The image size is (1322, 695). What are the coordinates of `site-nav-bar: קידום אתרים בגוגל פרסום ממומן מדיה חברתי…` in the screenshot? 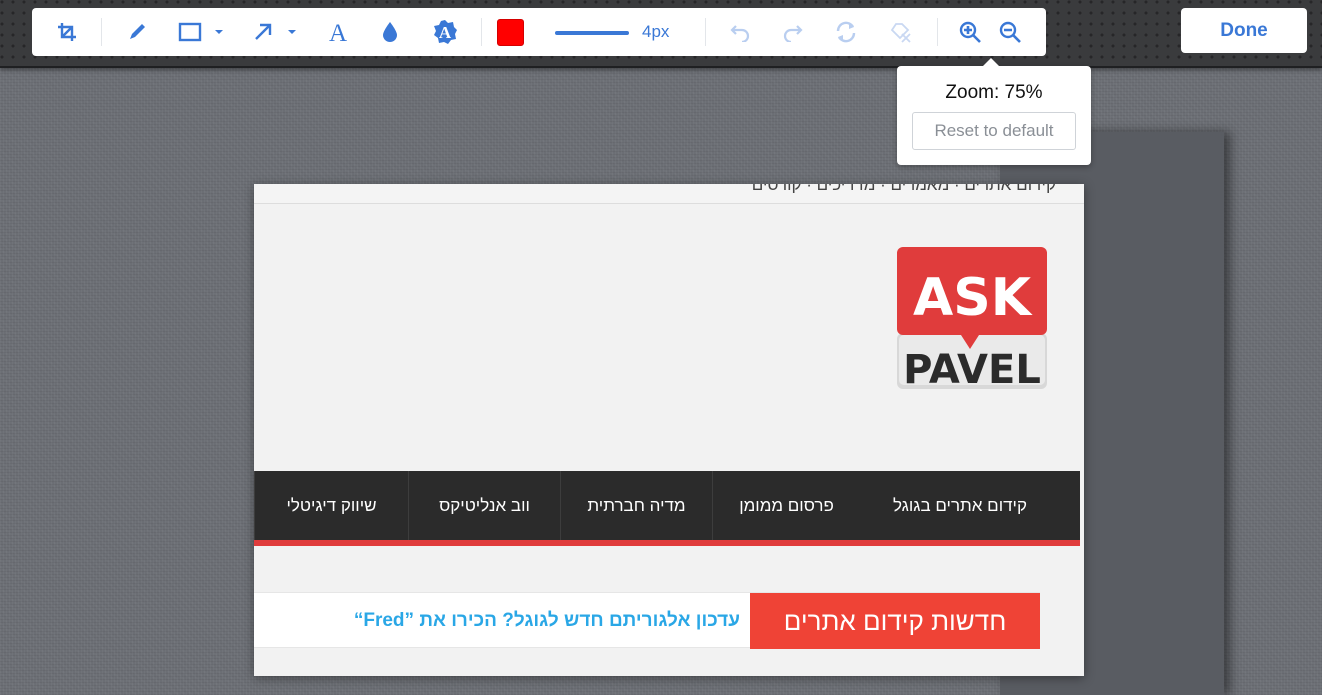 It's located at (667, 508).